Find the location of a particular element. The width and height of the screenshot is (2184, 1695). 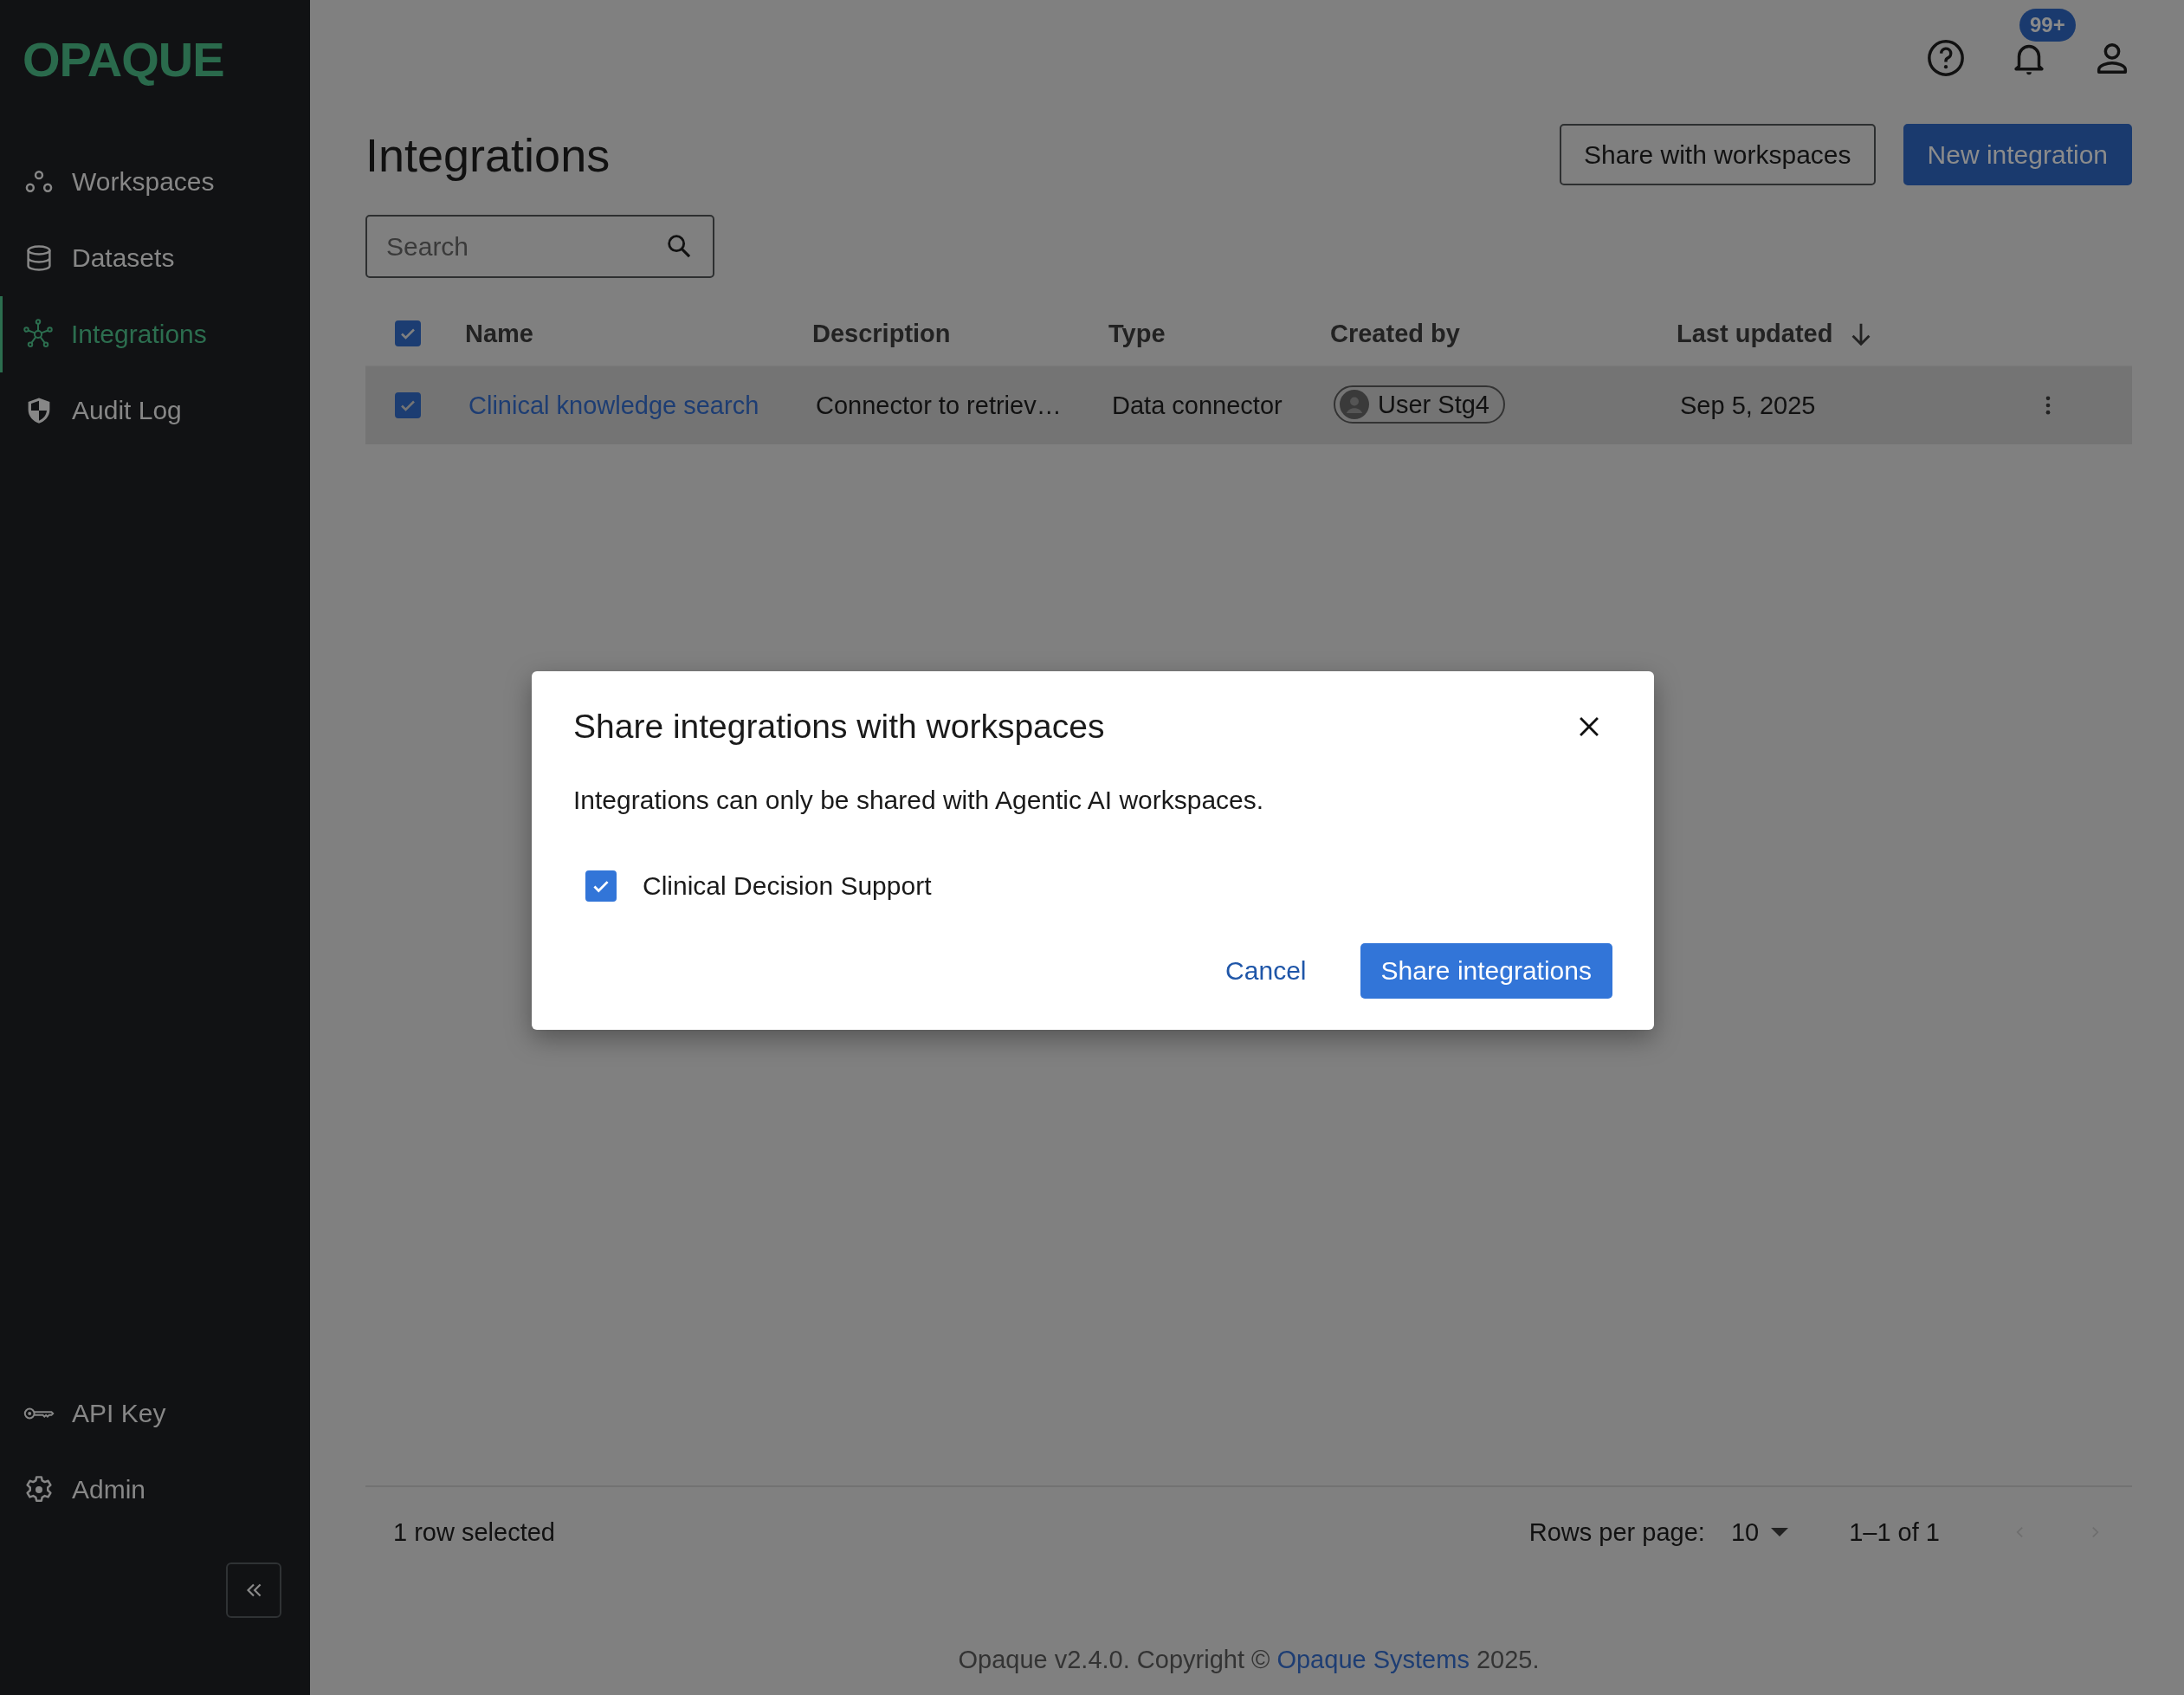

nav-item: Workspaces is located at coordinates (155, 182).